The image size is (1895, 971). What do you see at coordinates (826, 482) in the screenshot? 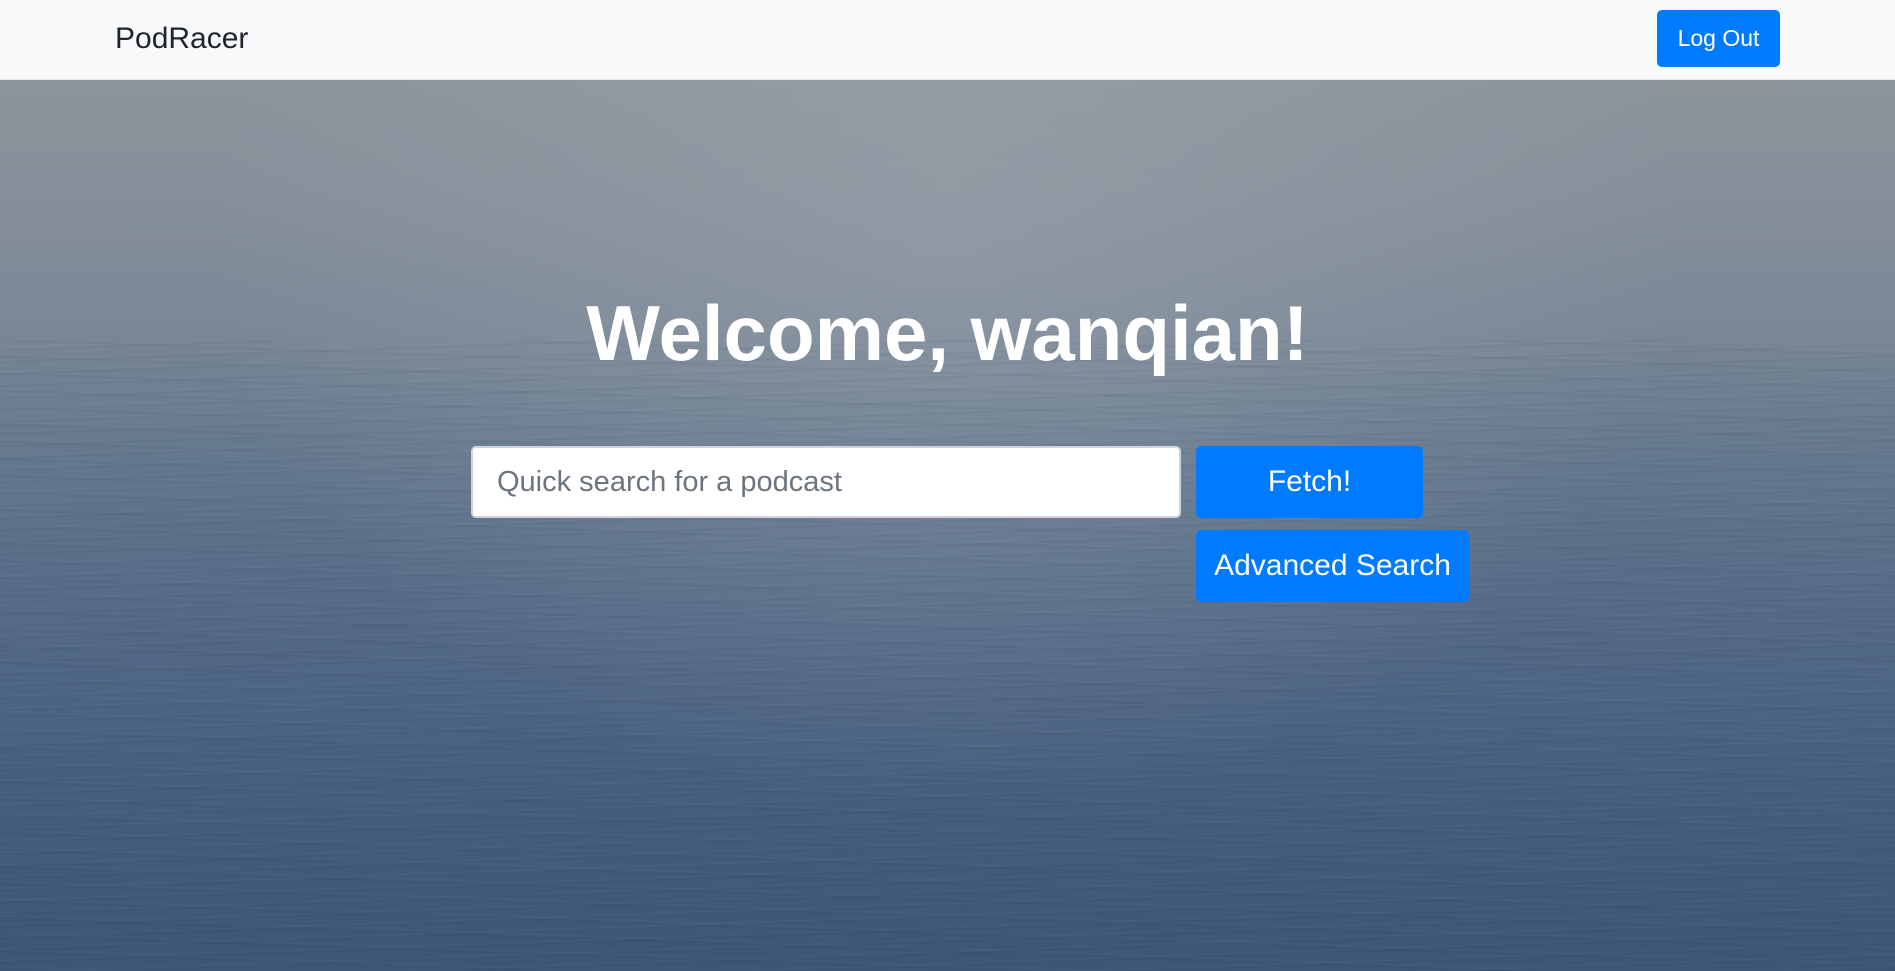
I see `quick-search-input` at bounding box center [826, 482].